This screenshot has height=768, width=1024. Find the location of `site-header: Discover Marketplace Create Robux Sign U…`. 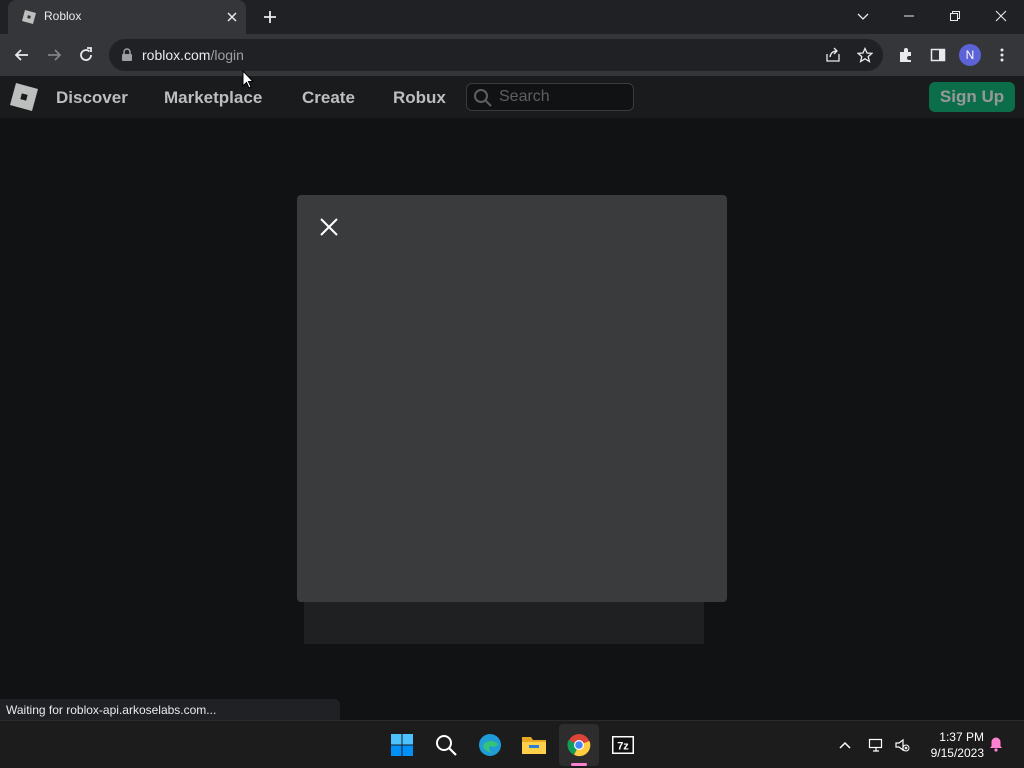

site-header: Discover Marketplace Create Robux Sign U… is located at coordinates (512, 97).